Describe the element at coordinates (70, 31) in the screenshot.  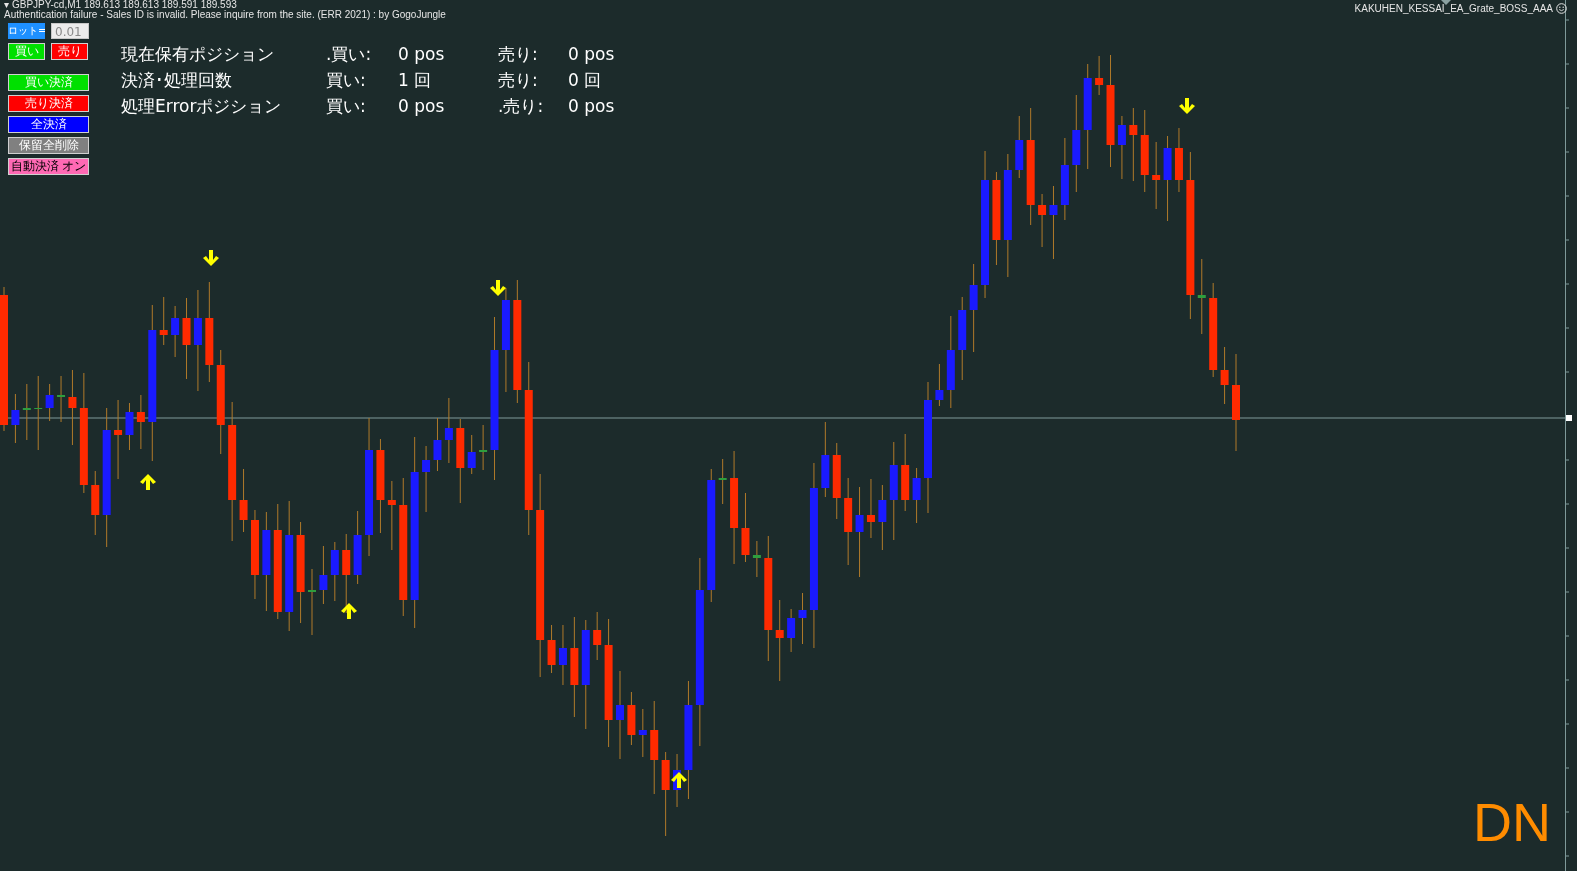
I see `lot-field: 0.01` at that location.